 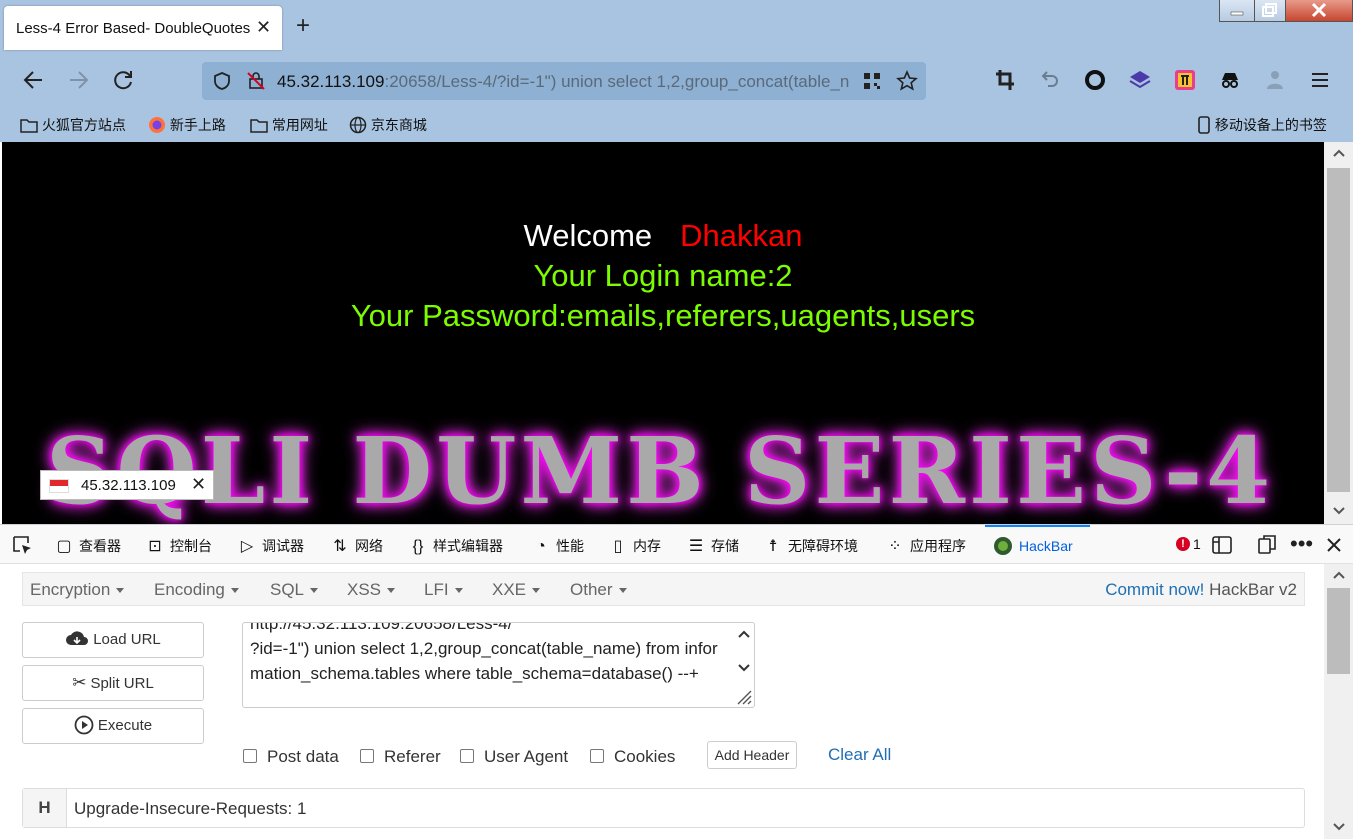 I want to click on tab-memory: ▯ 内存, so click(x=635, y=546).